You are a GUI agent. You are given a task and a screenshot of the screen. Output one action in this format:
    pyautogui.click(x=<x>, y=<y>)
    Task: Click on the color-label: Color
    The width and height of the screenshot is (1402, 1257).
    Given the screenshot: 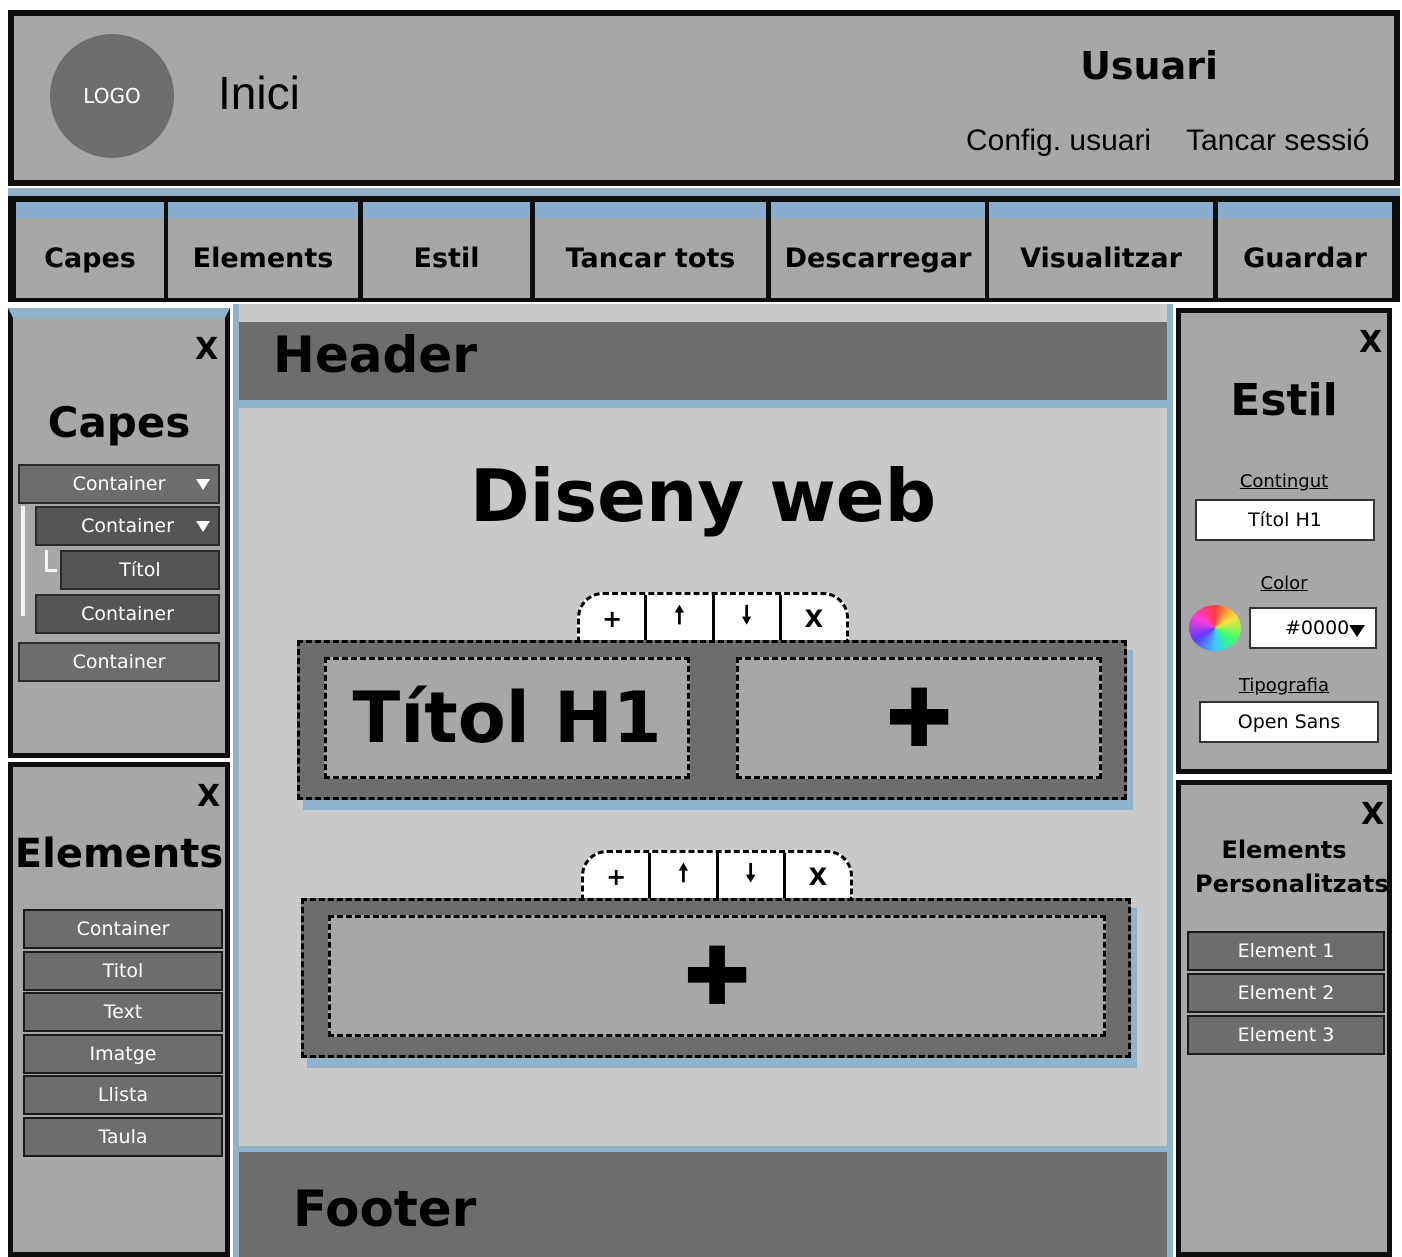 What is the action you would take?
    pyautogui.click(x=1284, y=583)
    